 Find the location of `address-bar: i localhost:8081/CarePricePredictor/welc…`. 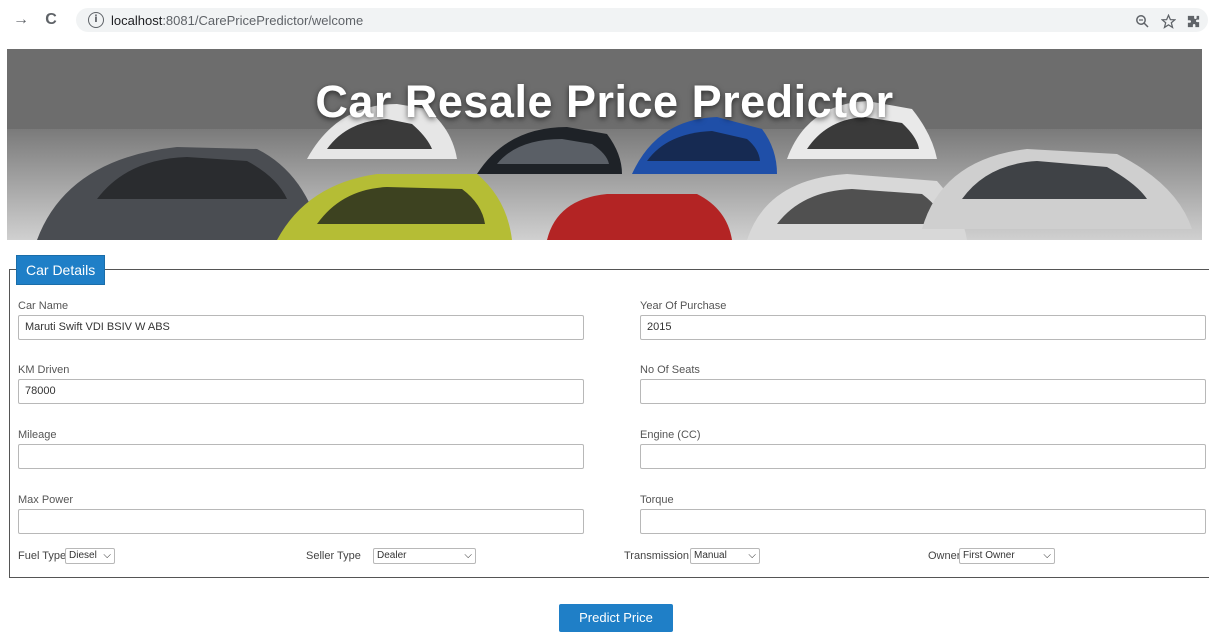

address-bar: i localhost:8081/CarePricePredictor/welc… is located at coordinates (642, 20).